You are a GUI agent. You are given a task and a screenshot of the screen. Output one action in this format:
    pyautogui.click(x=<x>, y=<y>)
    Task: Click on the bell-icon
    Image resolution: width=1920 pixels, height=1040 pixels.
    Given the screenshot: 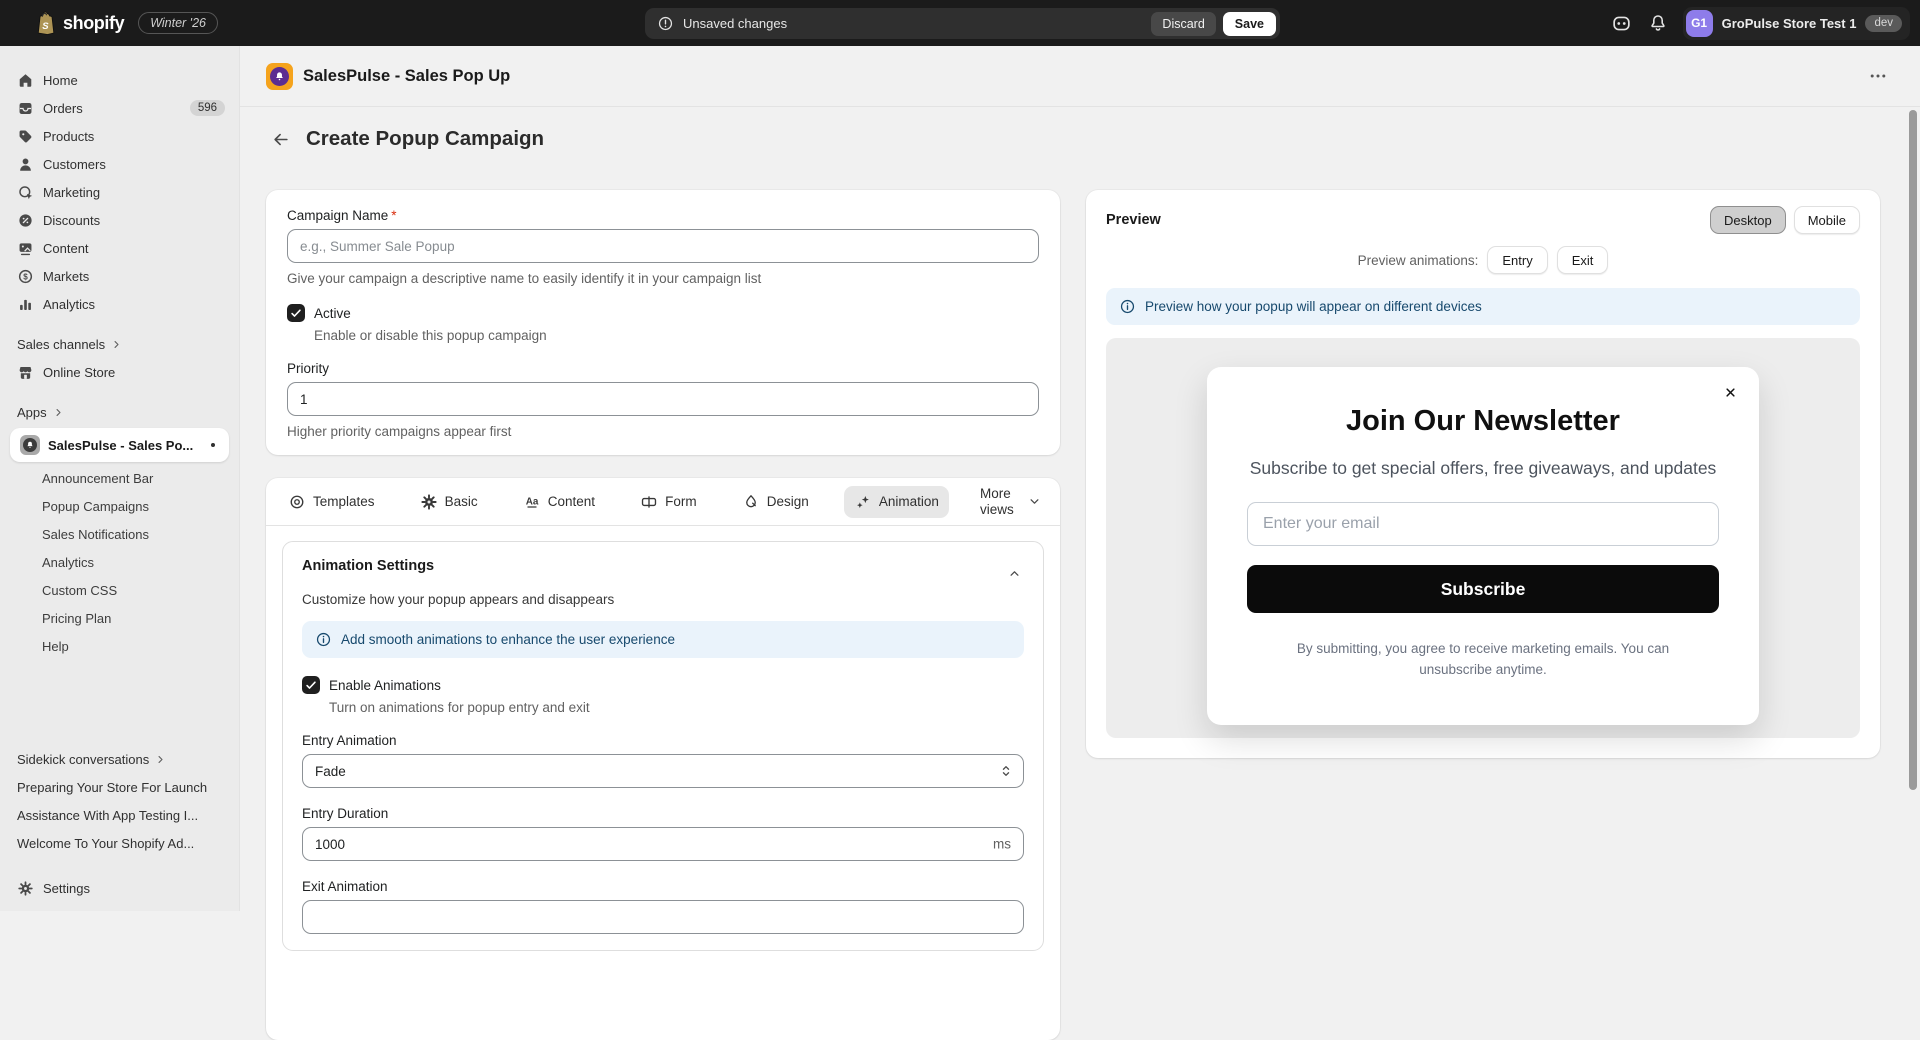 What is the action you would take?
    pyautogui.click(x=1658, y=23)
    